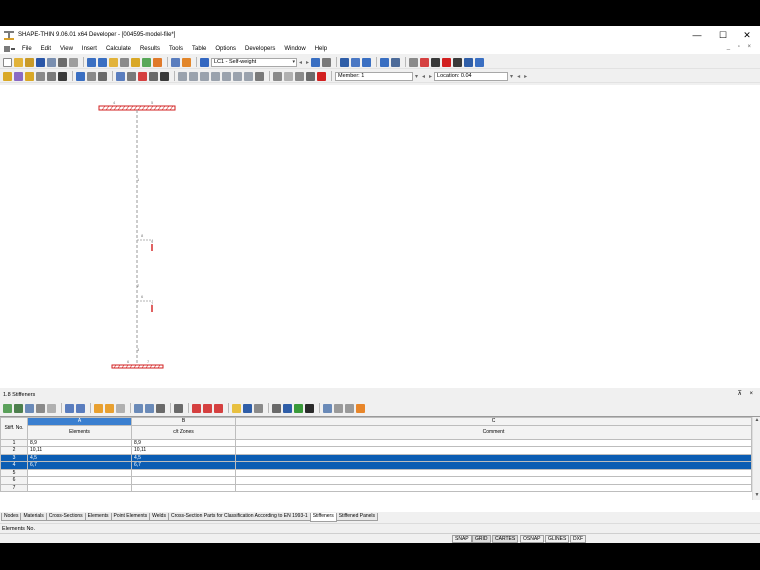  I want to click on tab-stiffened-panels: Stiffened Panels, so click(357, 517).